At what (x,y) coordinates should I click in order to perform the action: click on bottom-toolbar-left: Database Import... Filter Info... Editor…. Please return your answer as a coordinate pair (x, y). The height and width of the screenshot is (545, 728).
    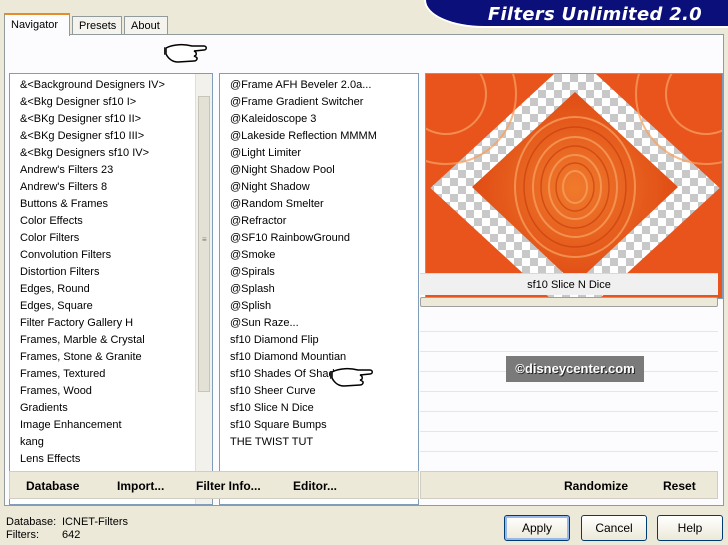
    Looking at the image, I should click on (214, 485).